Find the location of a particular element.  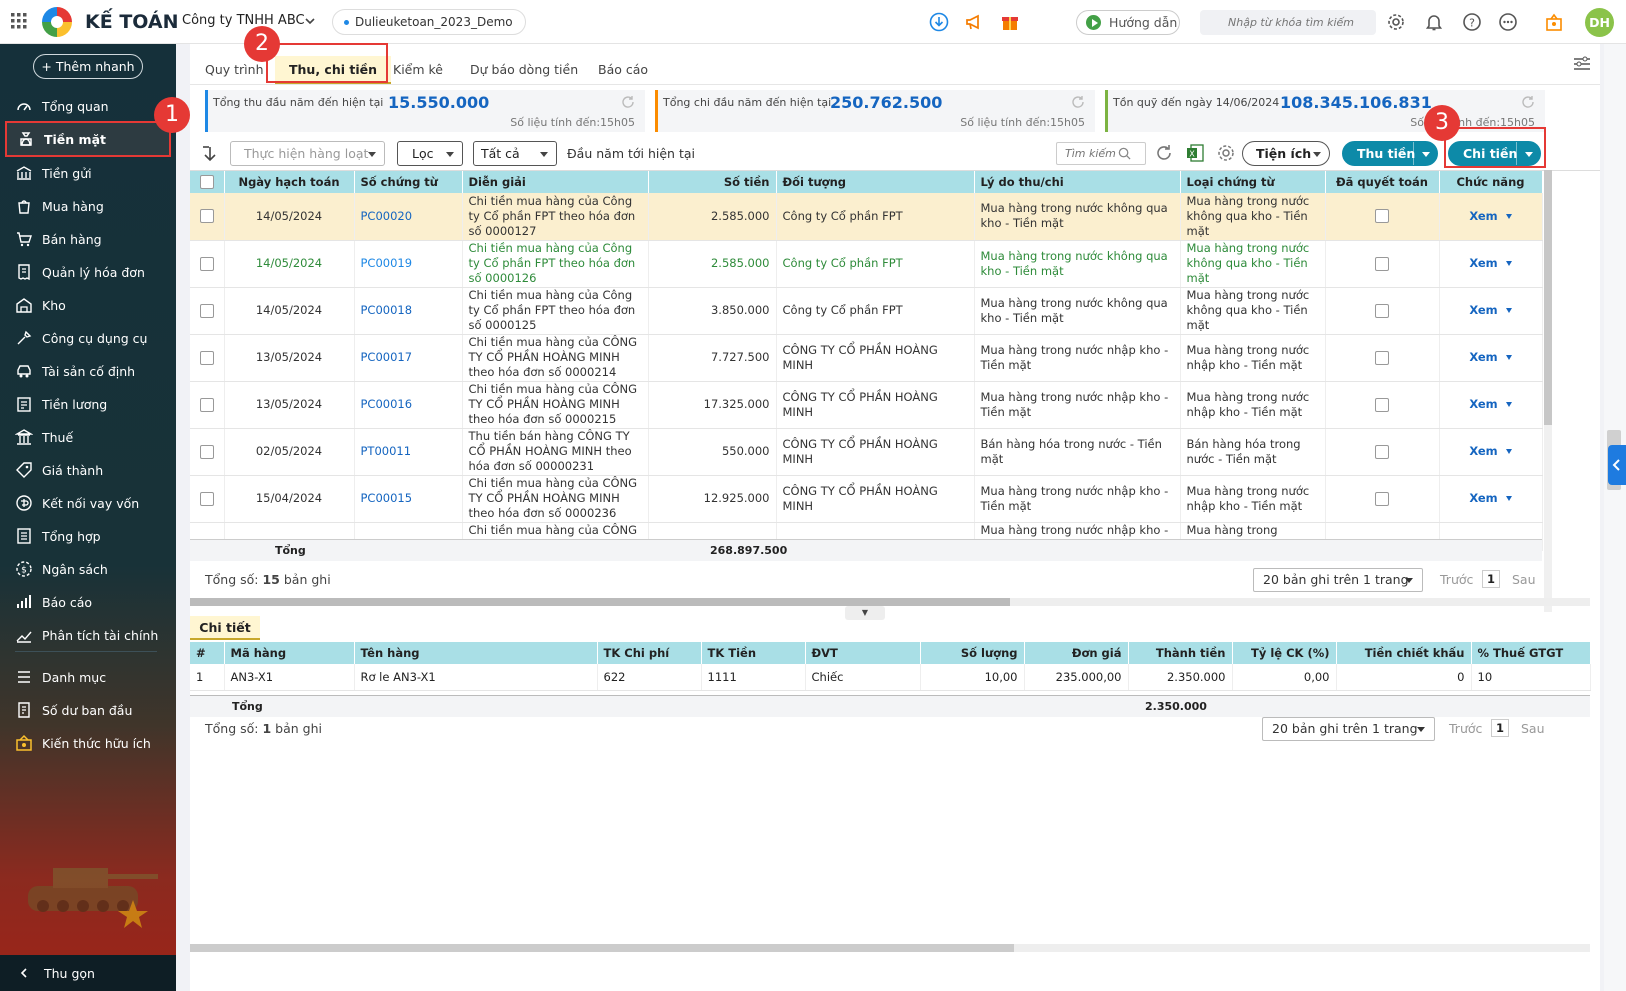

sidebar-item: Danh mục is located at coordinates (88, 677).